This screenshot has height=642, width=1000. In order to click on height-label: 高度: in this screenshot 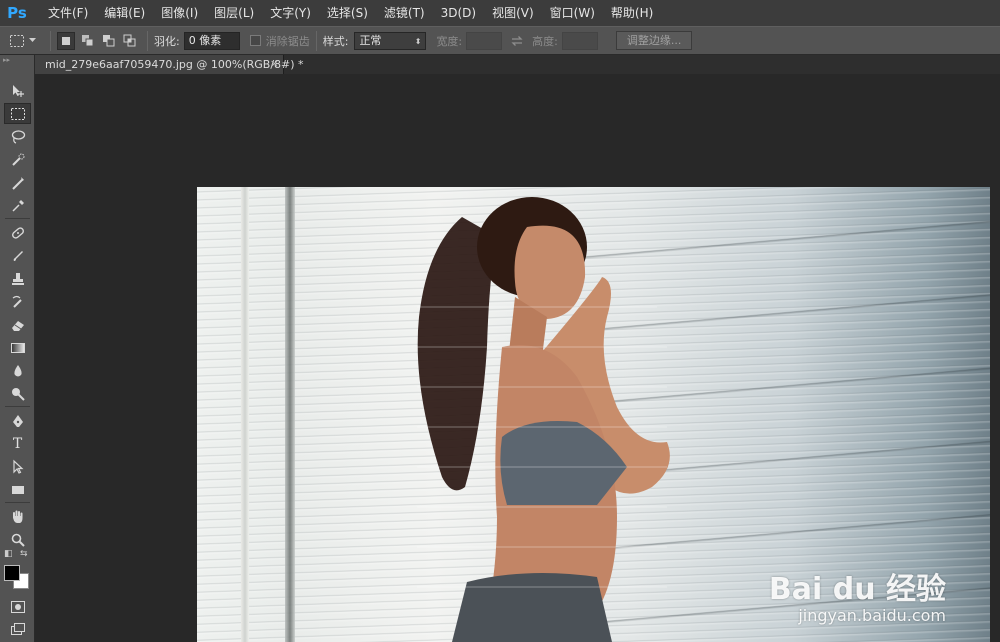, I will do `click(545, 41)`.